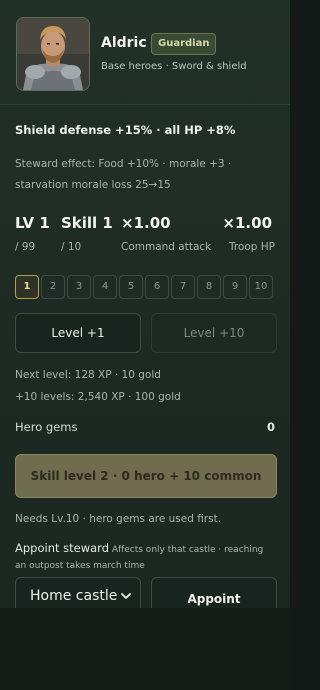 This screenshot has width=320, height=690. Describe the element at coordinates (98, 397) in the screenshot. I see `ten-levels-cost: +10 levels: 2,540 XP · 100 gold` at that location.